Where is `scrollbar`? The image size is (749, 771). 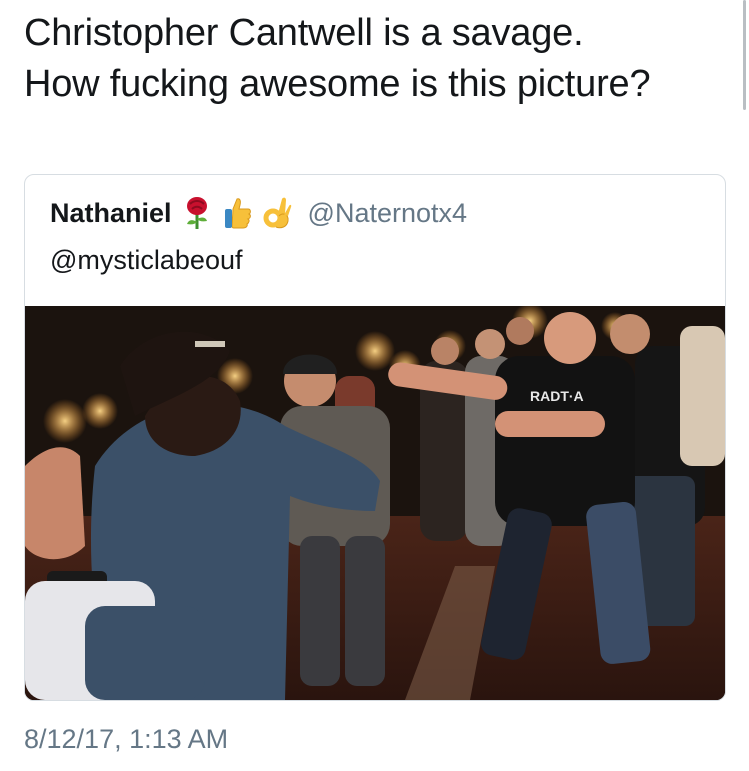
scrollbar is located at coordinates (744, 55).